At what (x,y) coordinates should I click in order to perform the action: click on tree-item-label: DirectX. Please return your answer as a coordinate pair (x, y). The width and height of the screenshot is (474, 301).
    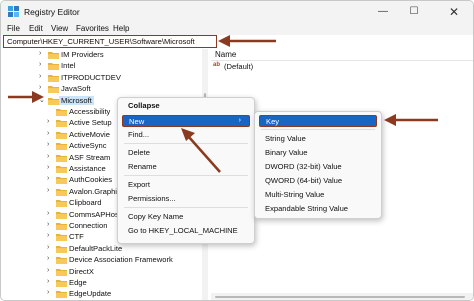
    Looking at the image, I should click on (81, 271).